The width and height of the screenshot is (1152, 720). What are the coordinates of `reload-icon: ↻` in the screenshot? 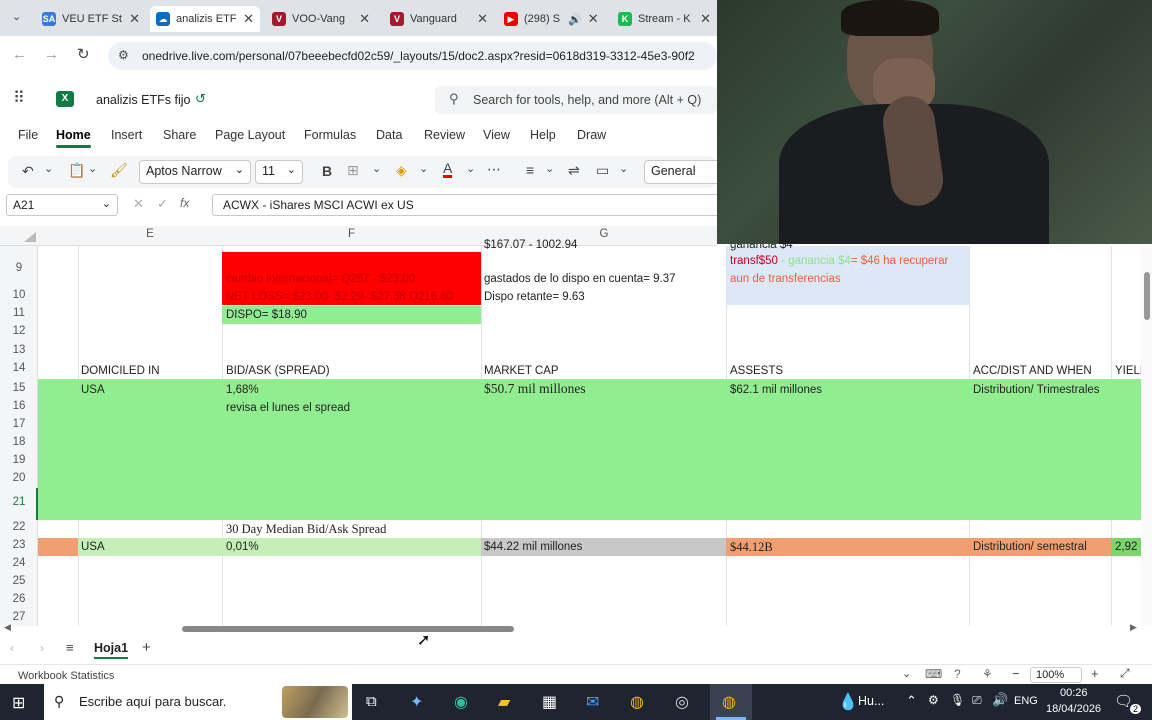 It's located at (83, 54).